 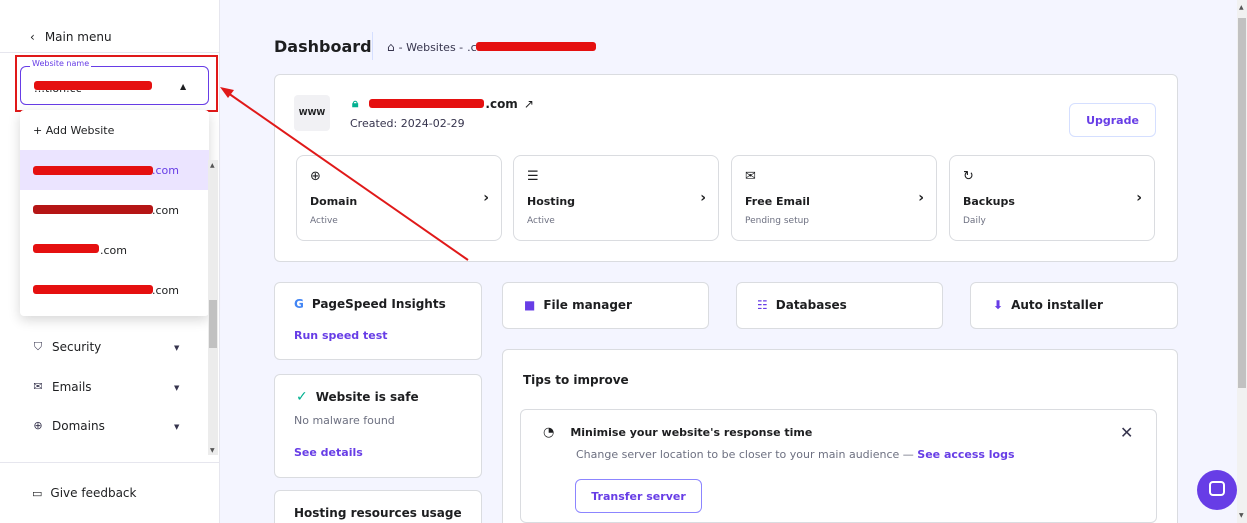 I want to click on safety-title: ✓ Website is safe, so click(x=357, y=397).